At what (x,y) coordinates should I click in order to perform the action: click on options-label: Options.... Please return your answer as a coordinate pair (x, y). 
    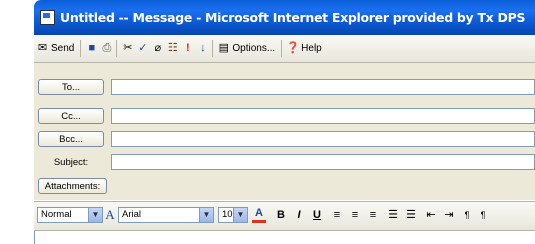
    Looking at the image, I should click on (254, 48).